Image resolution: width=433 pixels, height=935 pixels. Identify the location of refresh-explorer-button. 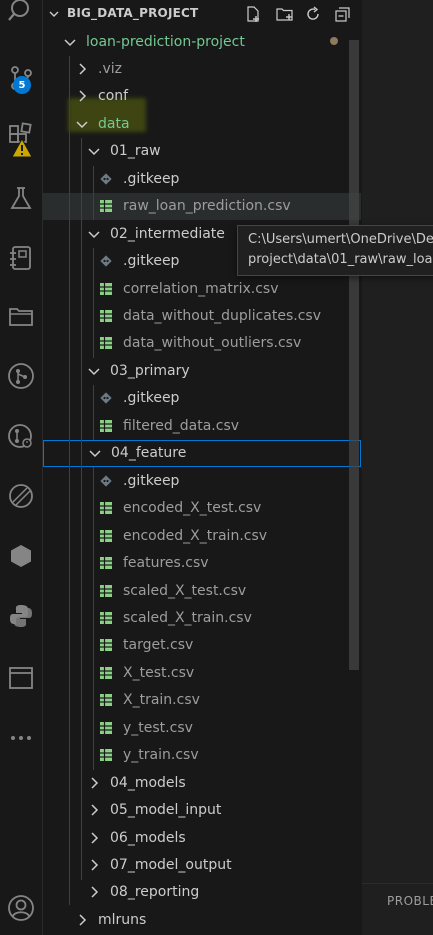
(313, 14).